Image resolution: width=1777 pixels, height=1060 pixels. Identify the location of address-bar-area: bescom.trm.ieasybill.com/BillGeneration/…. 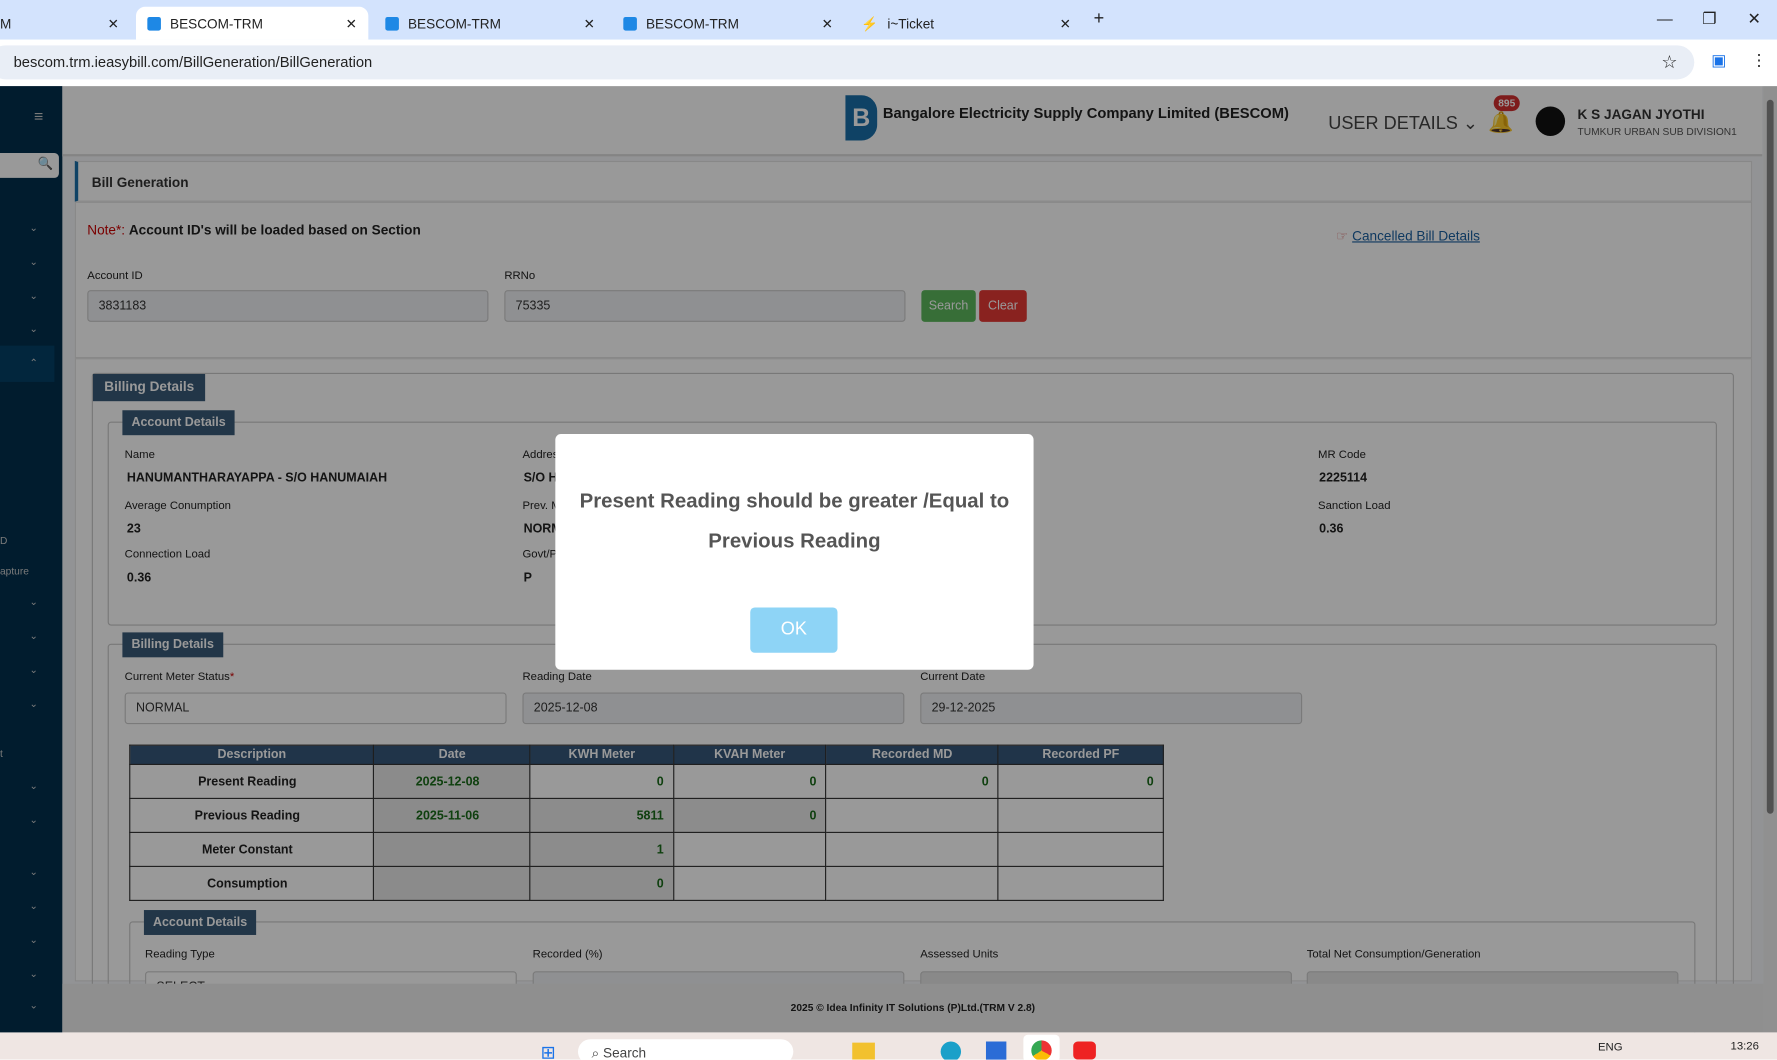
(888, 63).